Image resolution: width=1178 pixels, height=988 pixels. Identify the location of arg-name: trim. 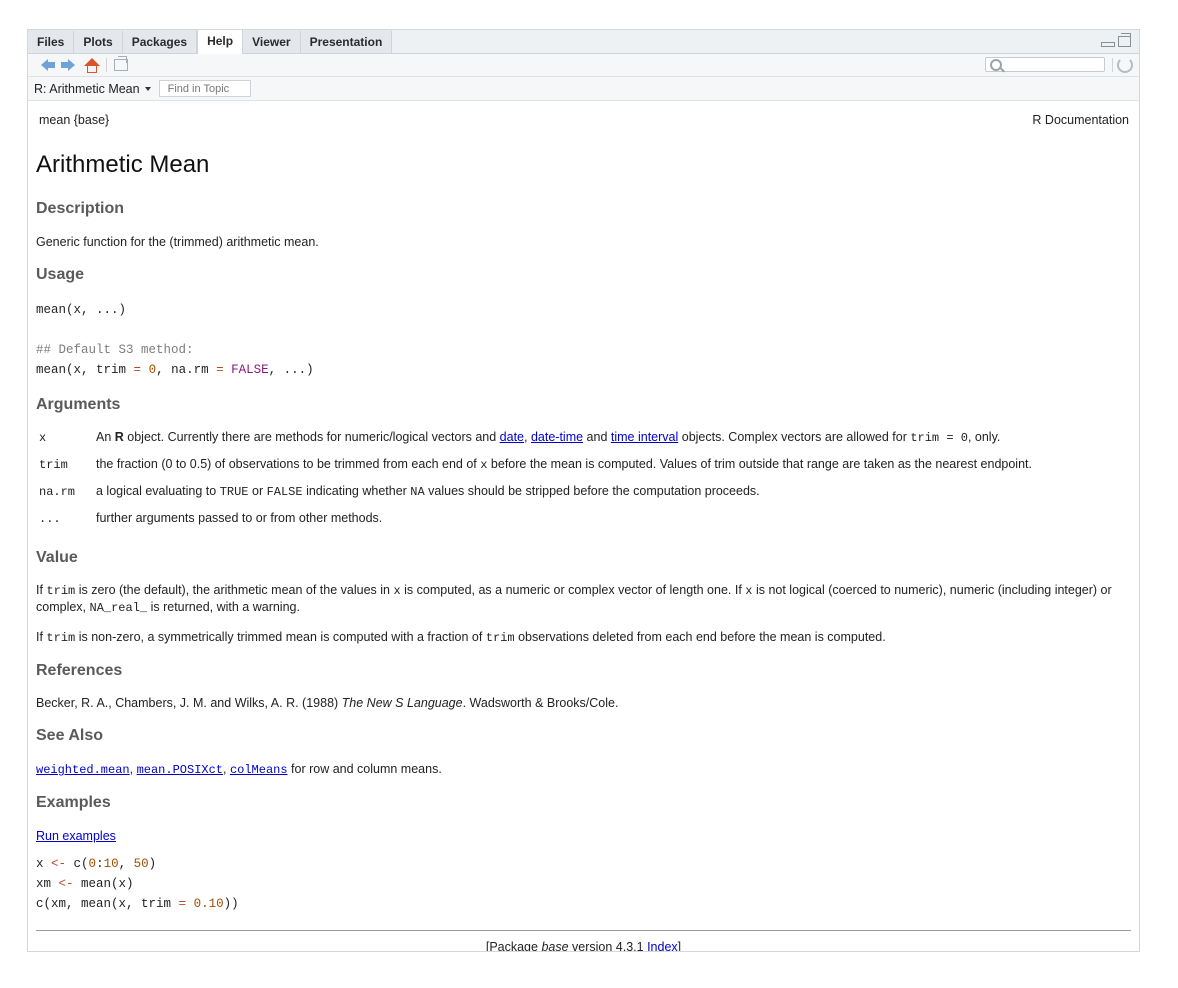
(53, 465).